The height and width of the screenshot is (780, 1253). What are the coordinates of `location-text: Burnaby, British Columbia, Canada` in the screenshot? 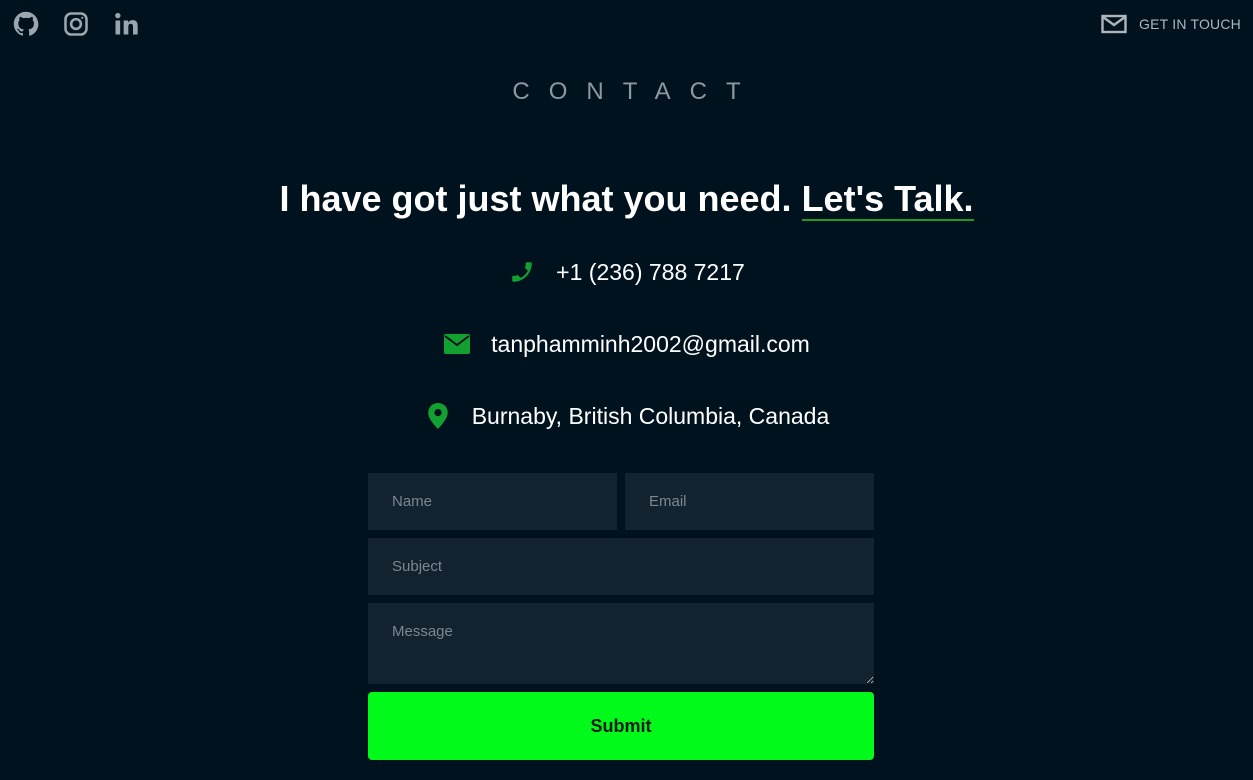 It's located at (650, 415).